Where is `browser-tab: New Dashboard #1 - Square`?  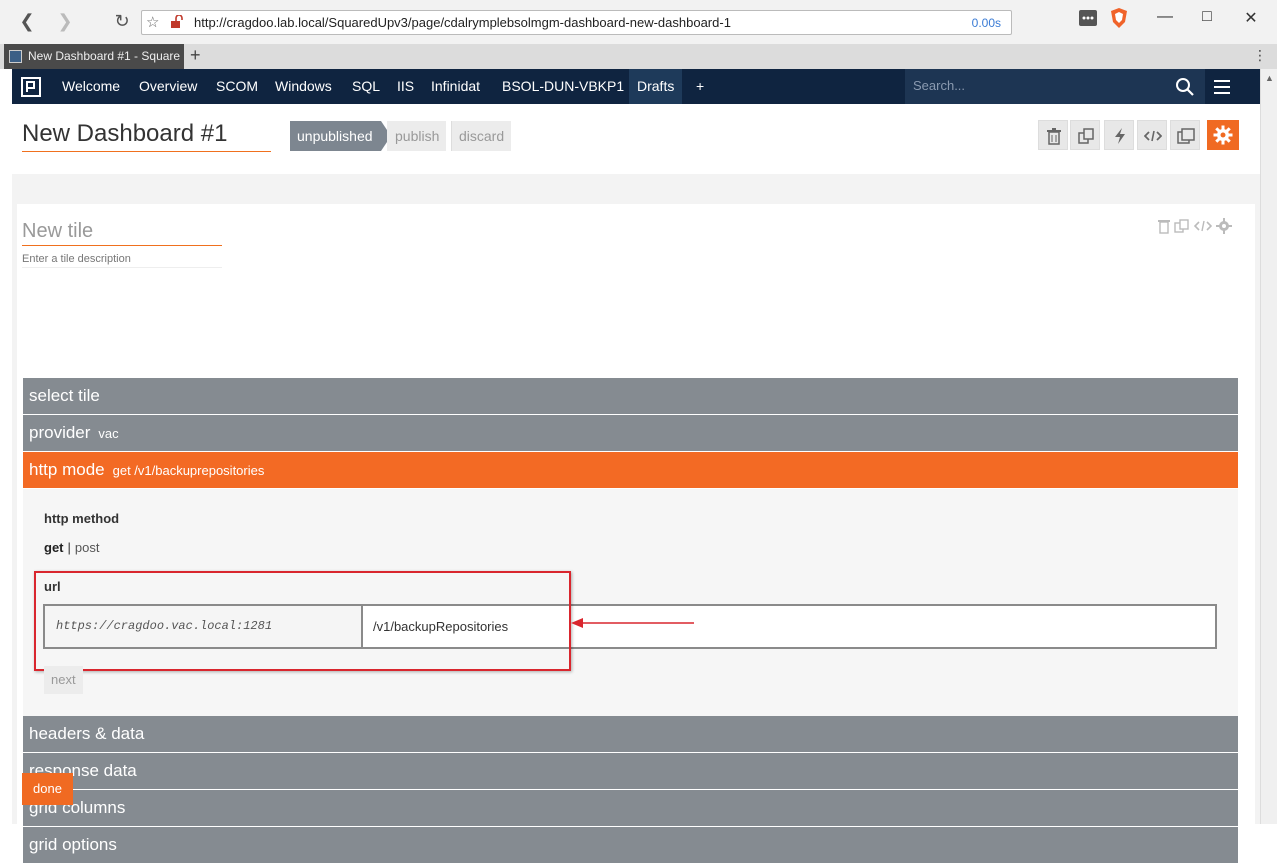 browser-tab: New Dashboard #1 - Square is located at coordinates (94, 56).